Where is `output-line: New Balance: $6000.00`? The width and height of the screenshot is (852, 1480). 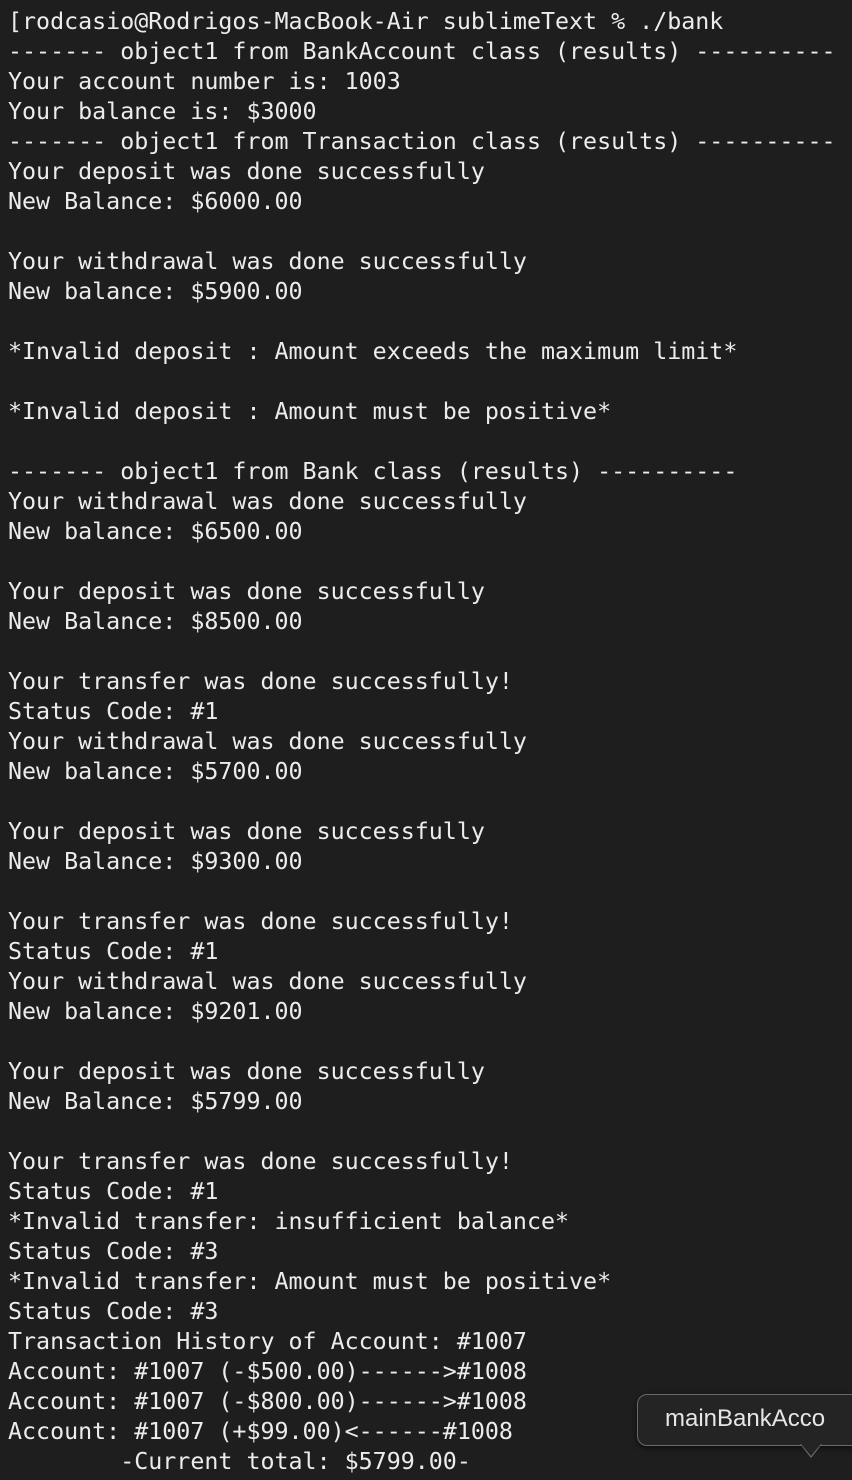 output-line: New Balance: $6000.00 is located at coordinates (155, 201).